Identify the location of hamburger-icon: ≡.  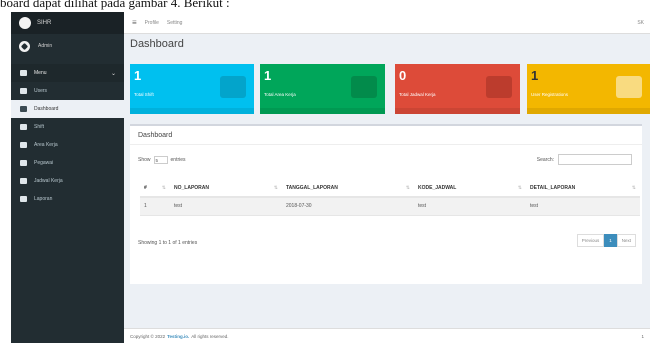
(134, 22).